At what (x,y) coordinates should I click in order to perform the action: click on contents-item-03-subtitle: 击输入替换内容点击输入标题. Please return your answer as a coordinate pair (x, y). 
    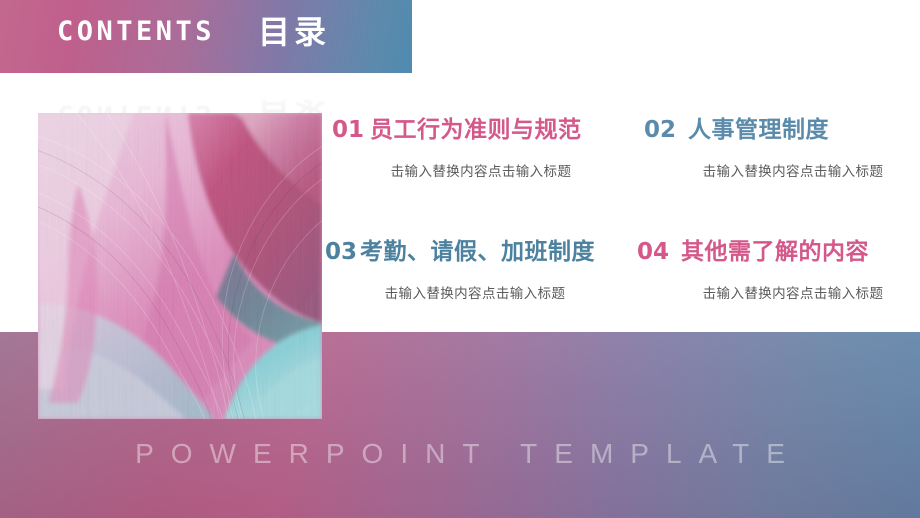
    Looking at the image, I should click on (475, 294).